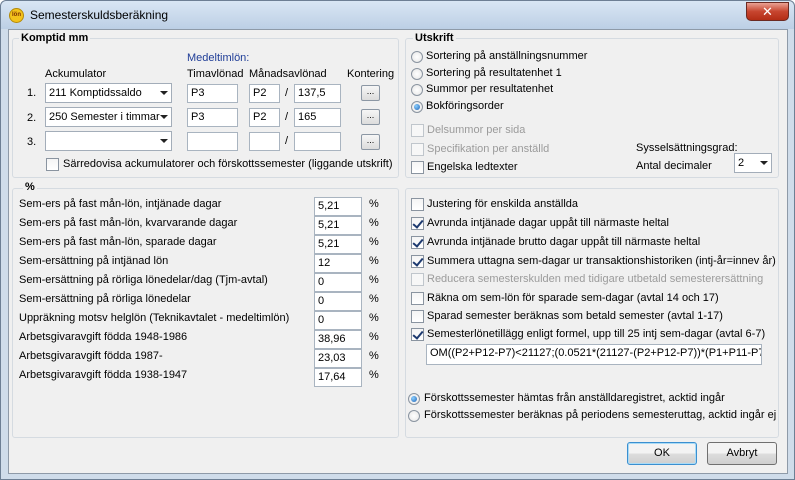 This screenshot has height=480, width=795. Describe the element at coordinates (105, 299) in the screenshot. I see `percent-row-label: Sem-ersättning på rörliga lönedelar` at that location.